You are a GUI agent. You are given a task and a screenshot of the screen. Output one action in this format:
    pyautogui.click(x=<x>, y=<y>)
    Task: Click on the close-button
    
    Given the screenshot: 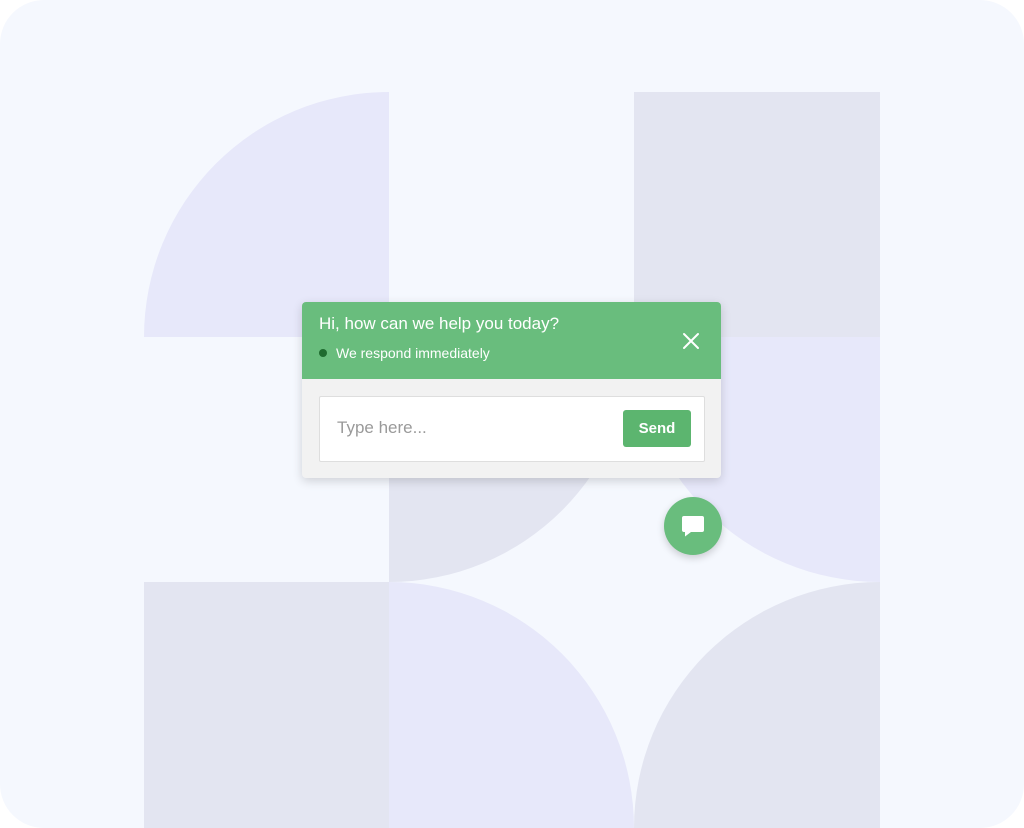 What is the action you would take?
    pyautogui.click(x=691, y=341)
    